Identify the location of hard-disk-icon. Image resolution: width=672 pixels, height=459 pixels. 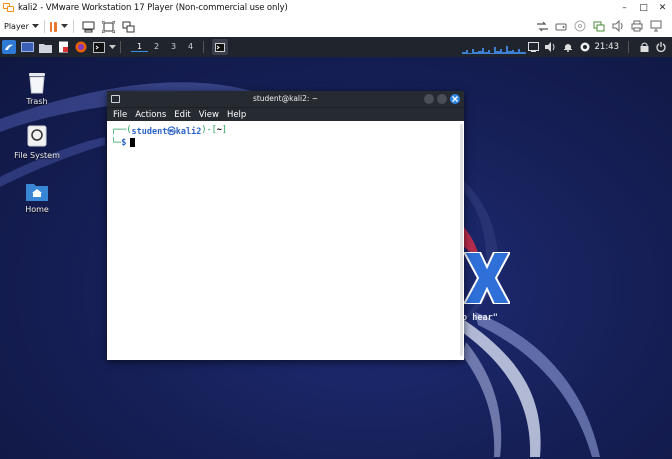
(561, 26).